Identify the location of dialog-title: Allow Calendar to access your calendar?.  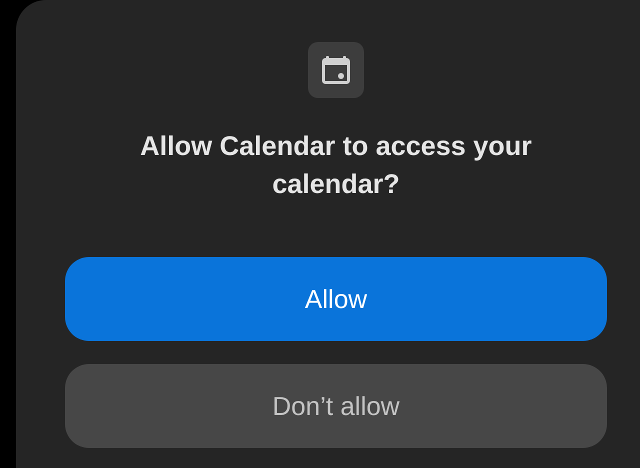
(336, 165).